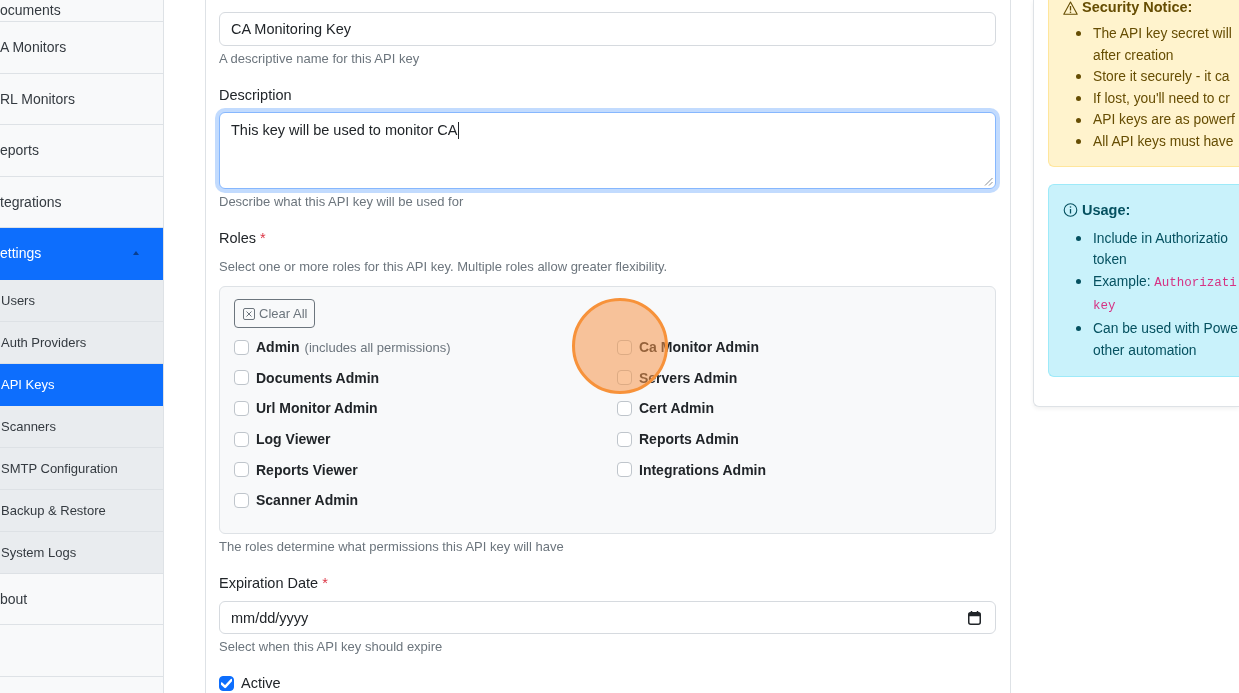  I want to click on field-label: Roles, so click(238, 238).